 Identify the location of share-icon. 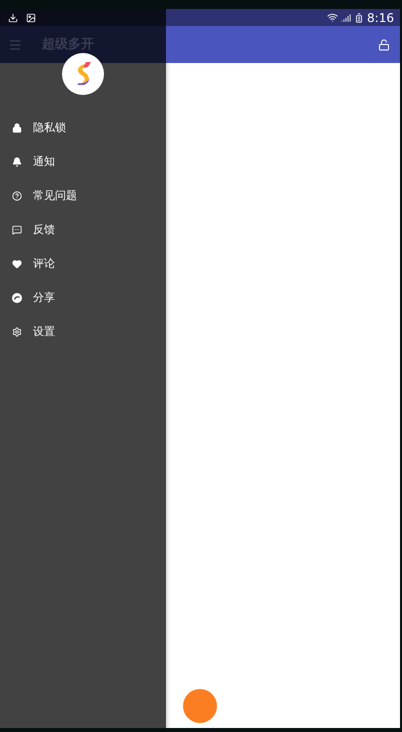
(17, 298).